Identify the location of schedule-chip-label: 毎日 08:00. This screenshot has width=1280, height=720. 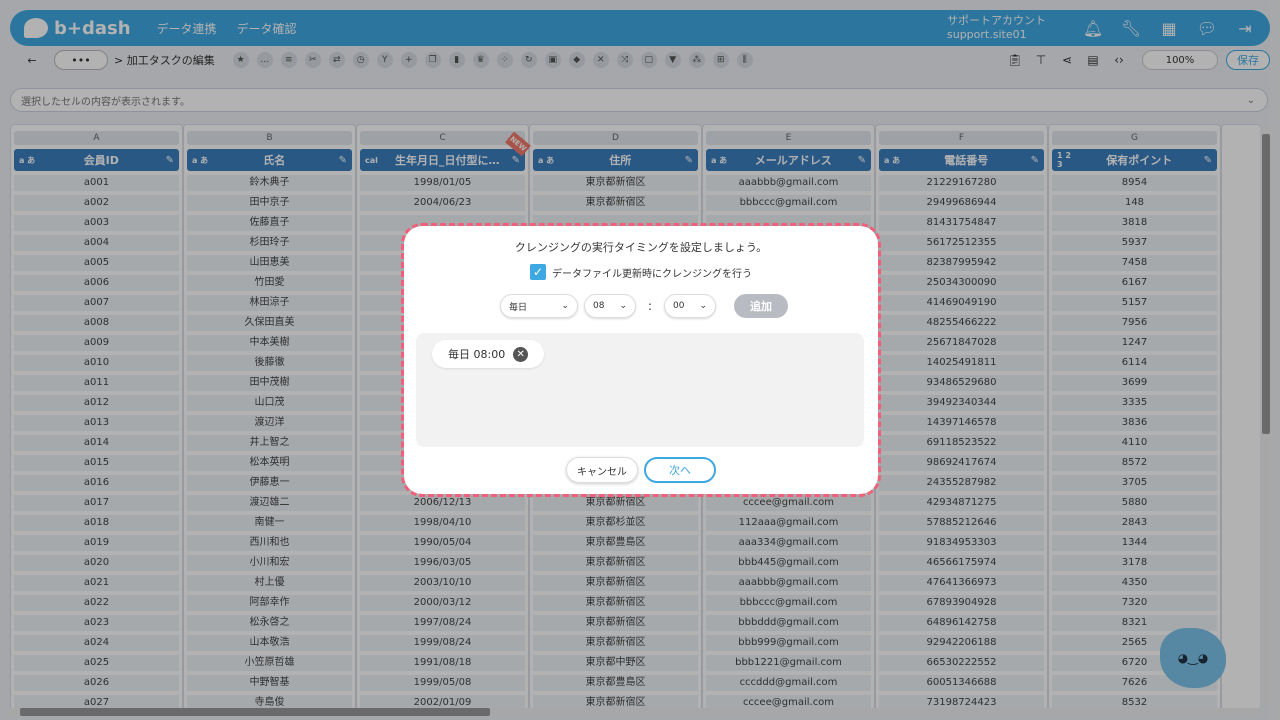
(477, 354).